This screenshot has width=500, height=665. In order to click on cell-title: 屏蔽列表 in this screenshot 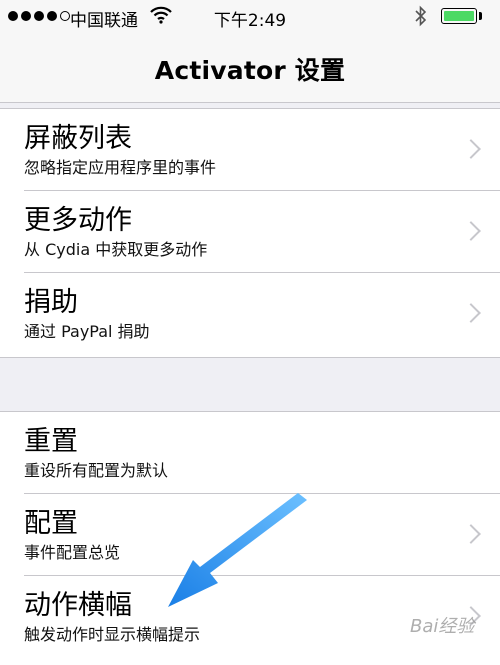, I will do `click(78, 138)`.